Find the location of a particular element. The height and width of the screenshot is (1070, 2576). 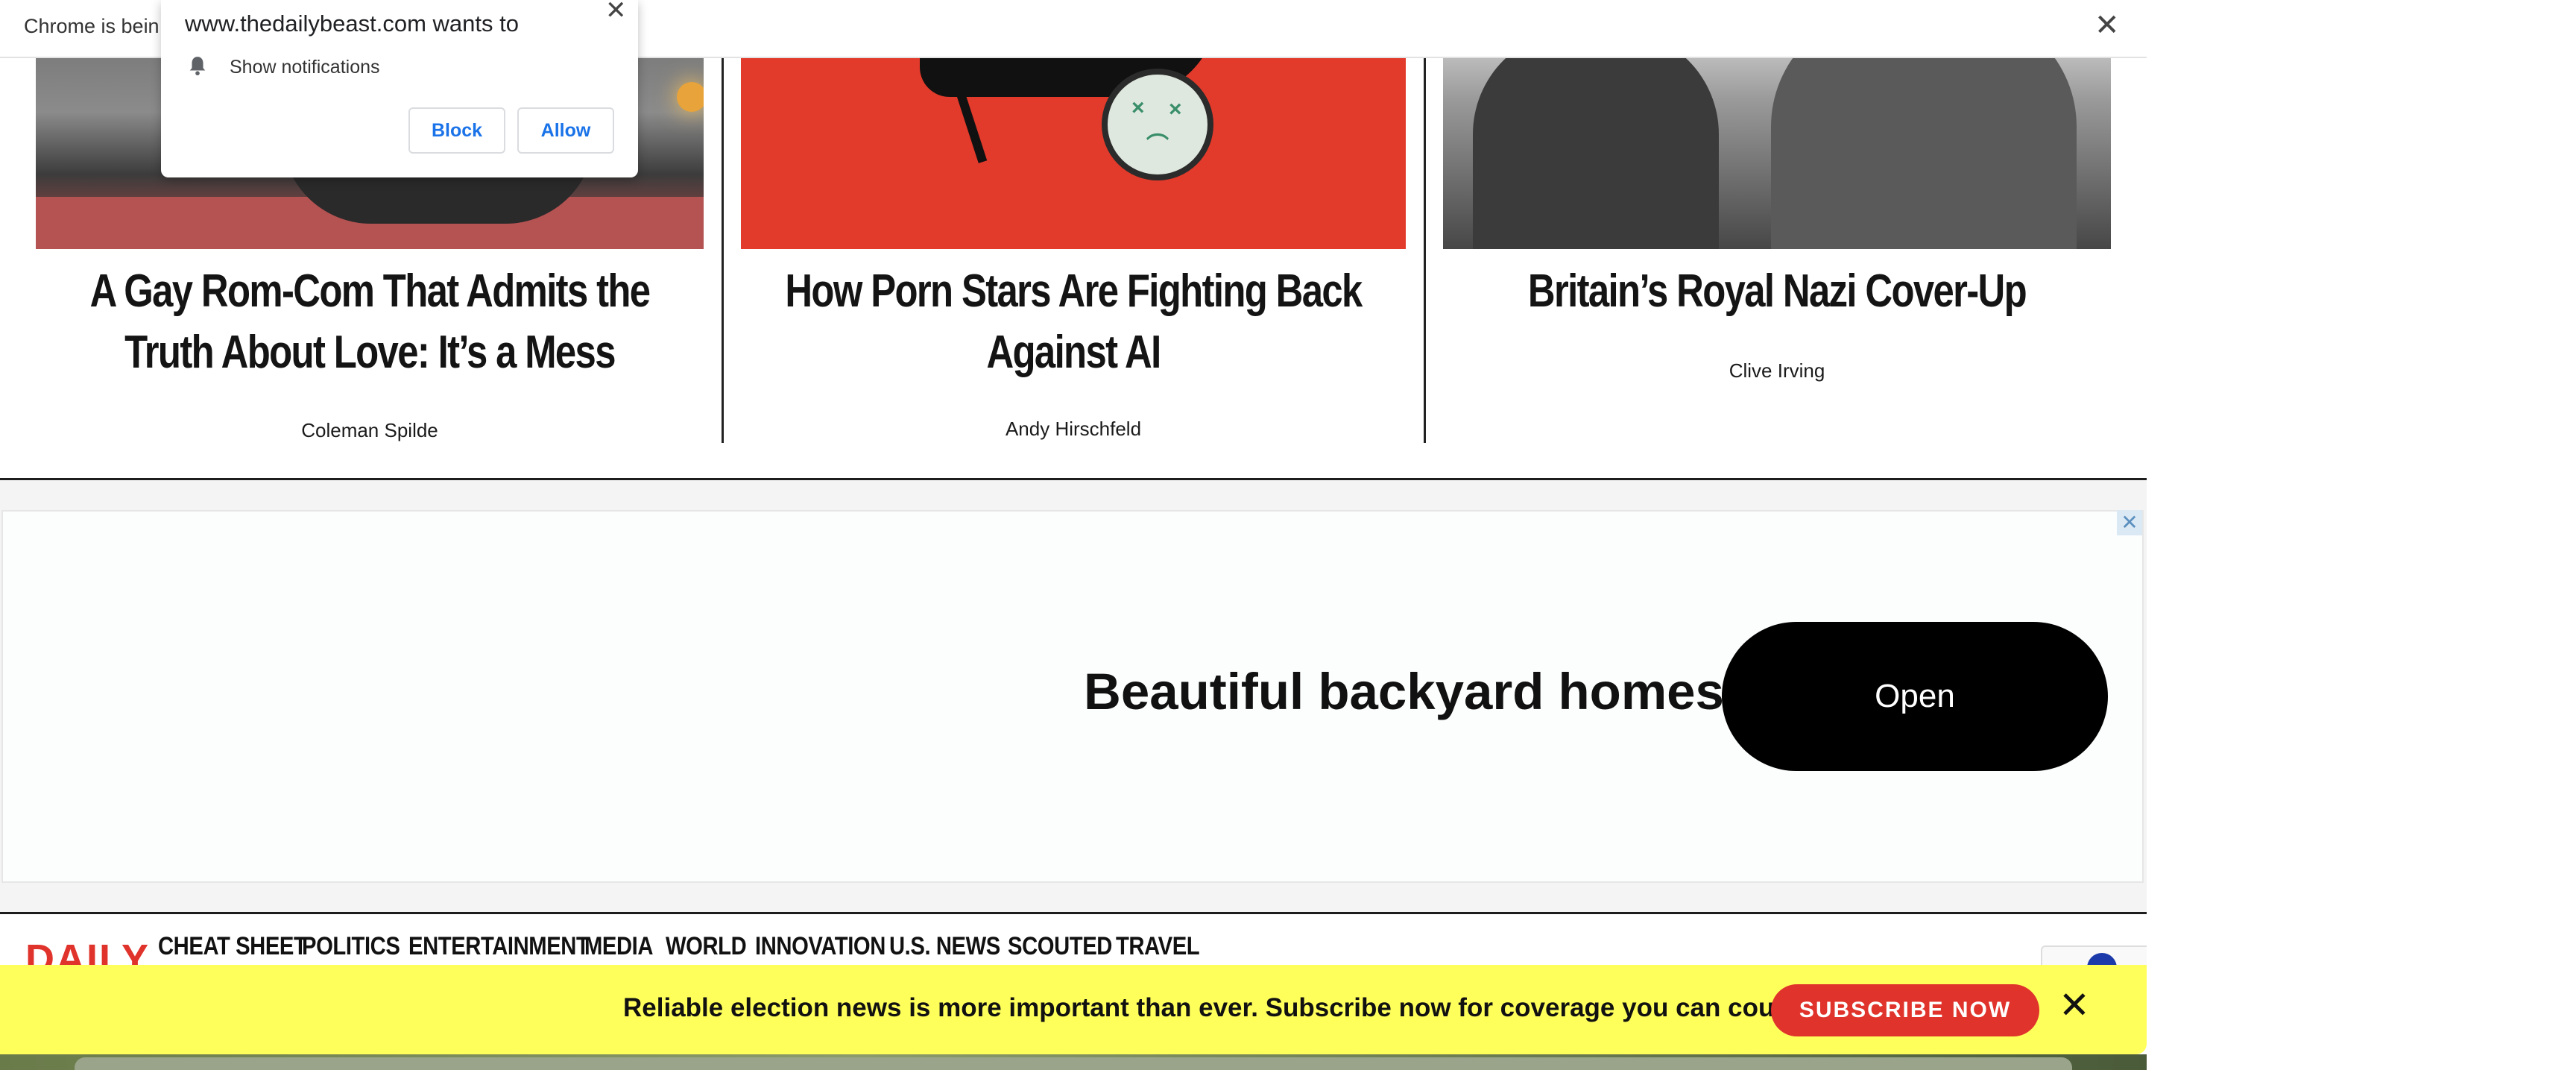

ad-tagline: Beautiful backyard homes is located at coordinates (1404, 691).